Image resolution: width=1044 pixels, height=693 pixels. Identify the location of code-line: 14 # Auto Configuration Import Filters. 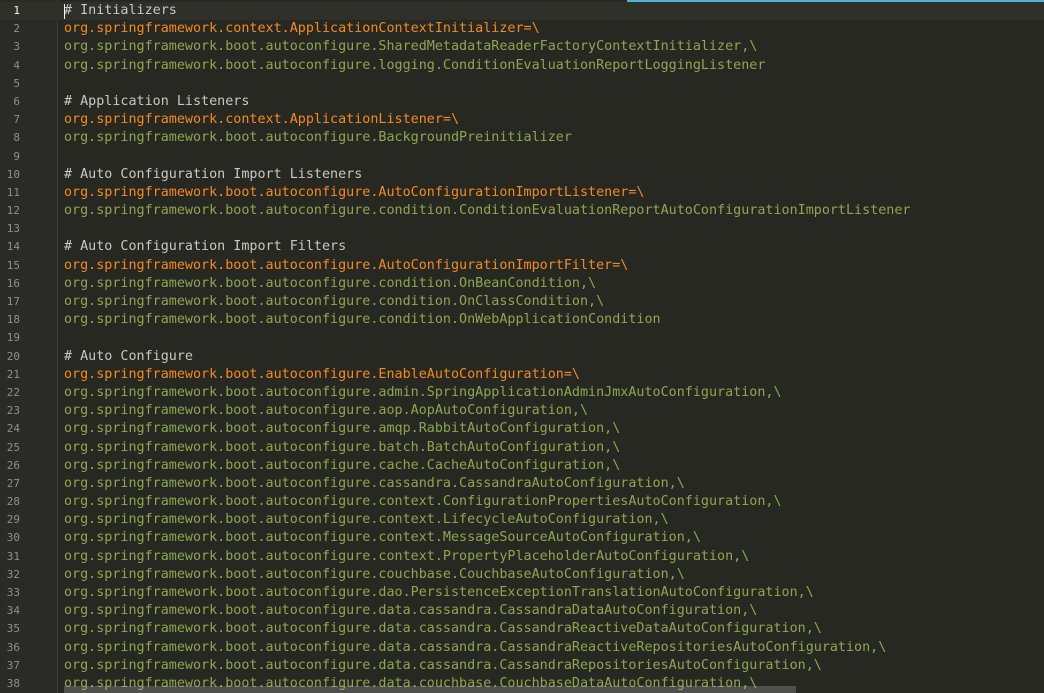
(522, 247).